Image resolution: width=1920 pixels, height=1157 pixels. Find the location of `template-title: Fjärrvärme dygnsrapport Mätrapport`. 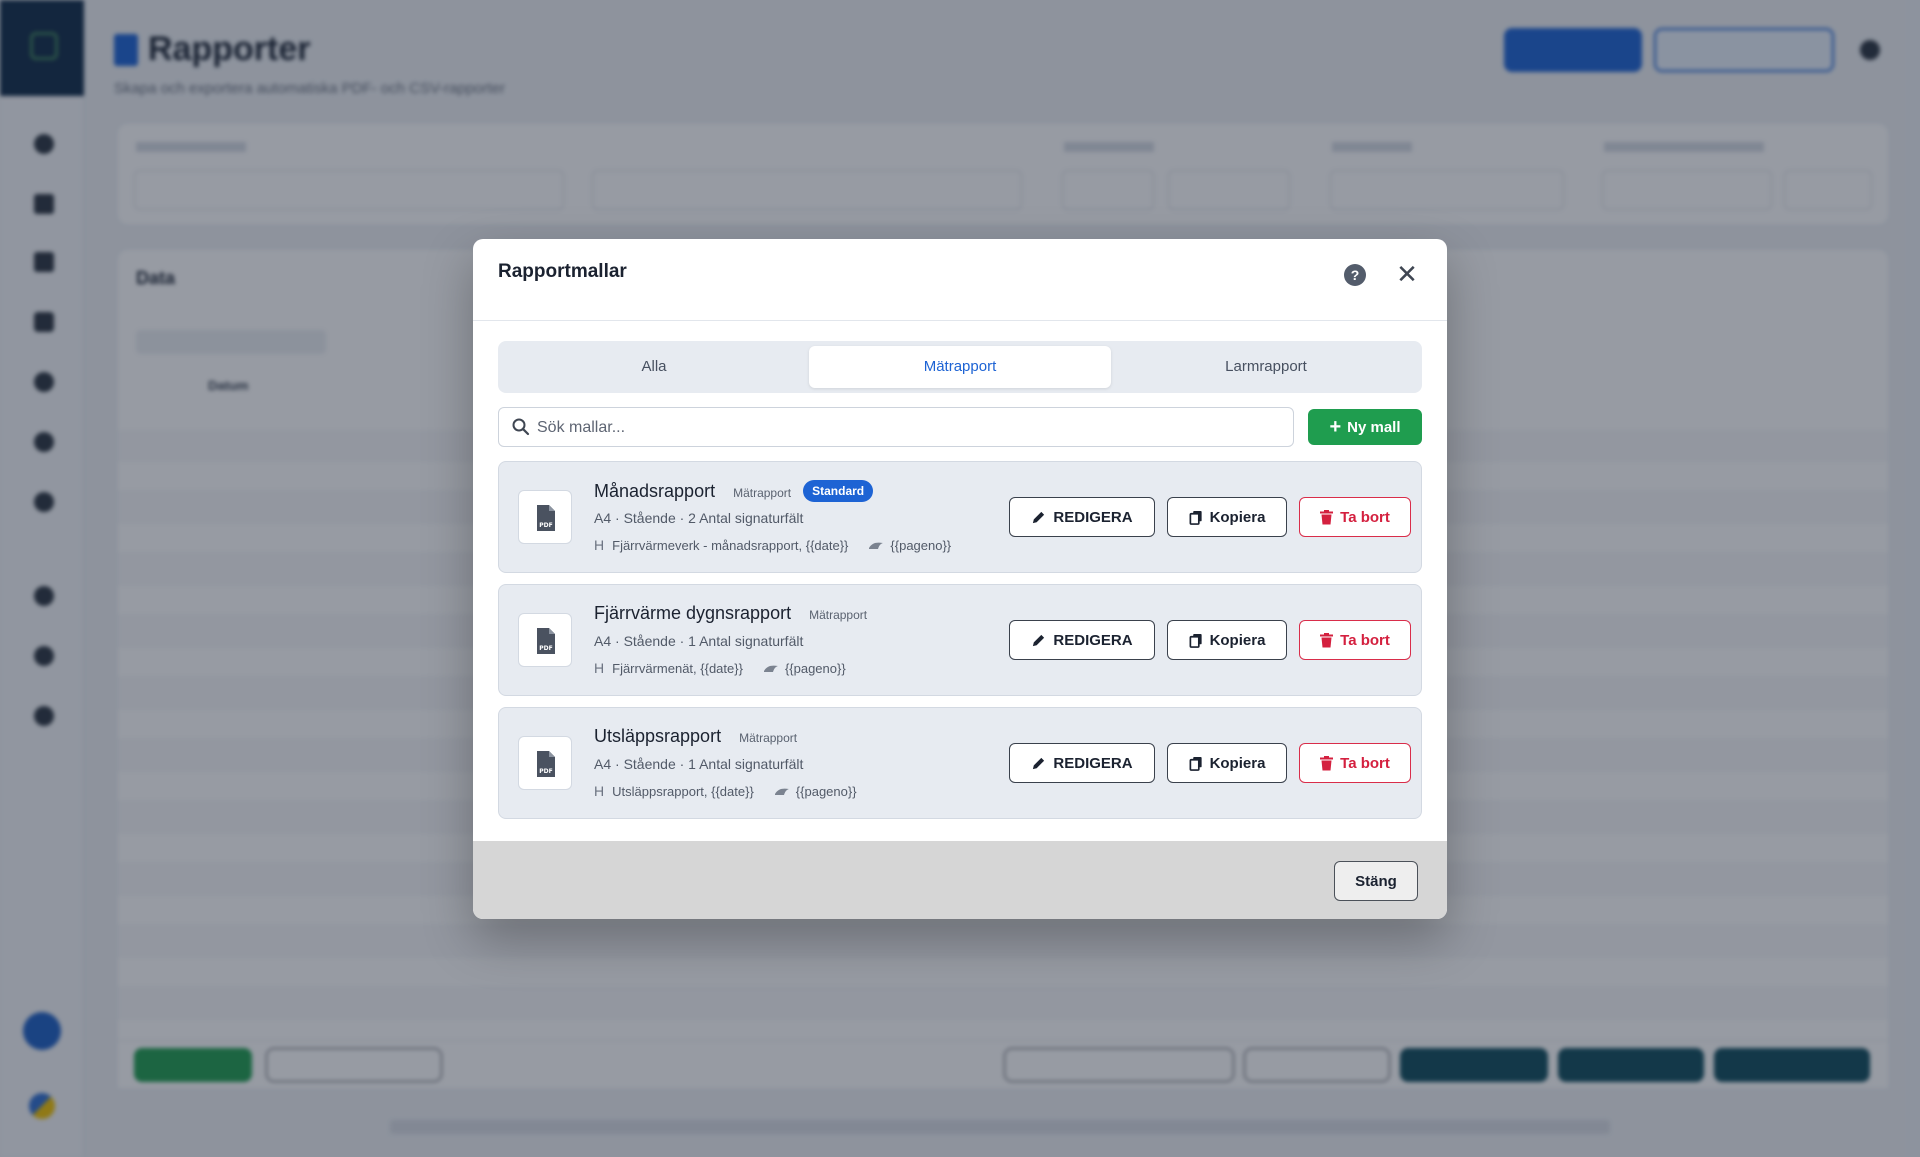

template-title: Fjärrvärme dygnsrapport Mätrapport is located at coordinates (730, 613).